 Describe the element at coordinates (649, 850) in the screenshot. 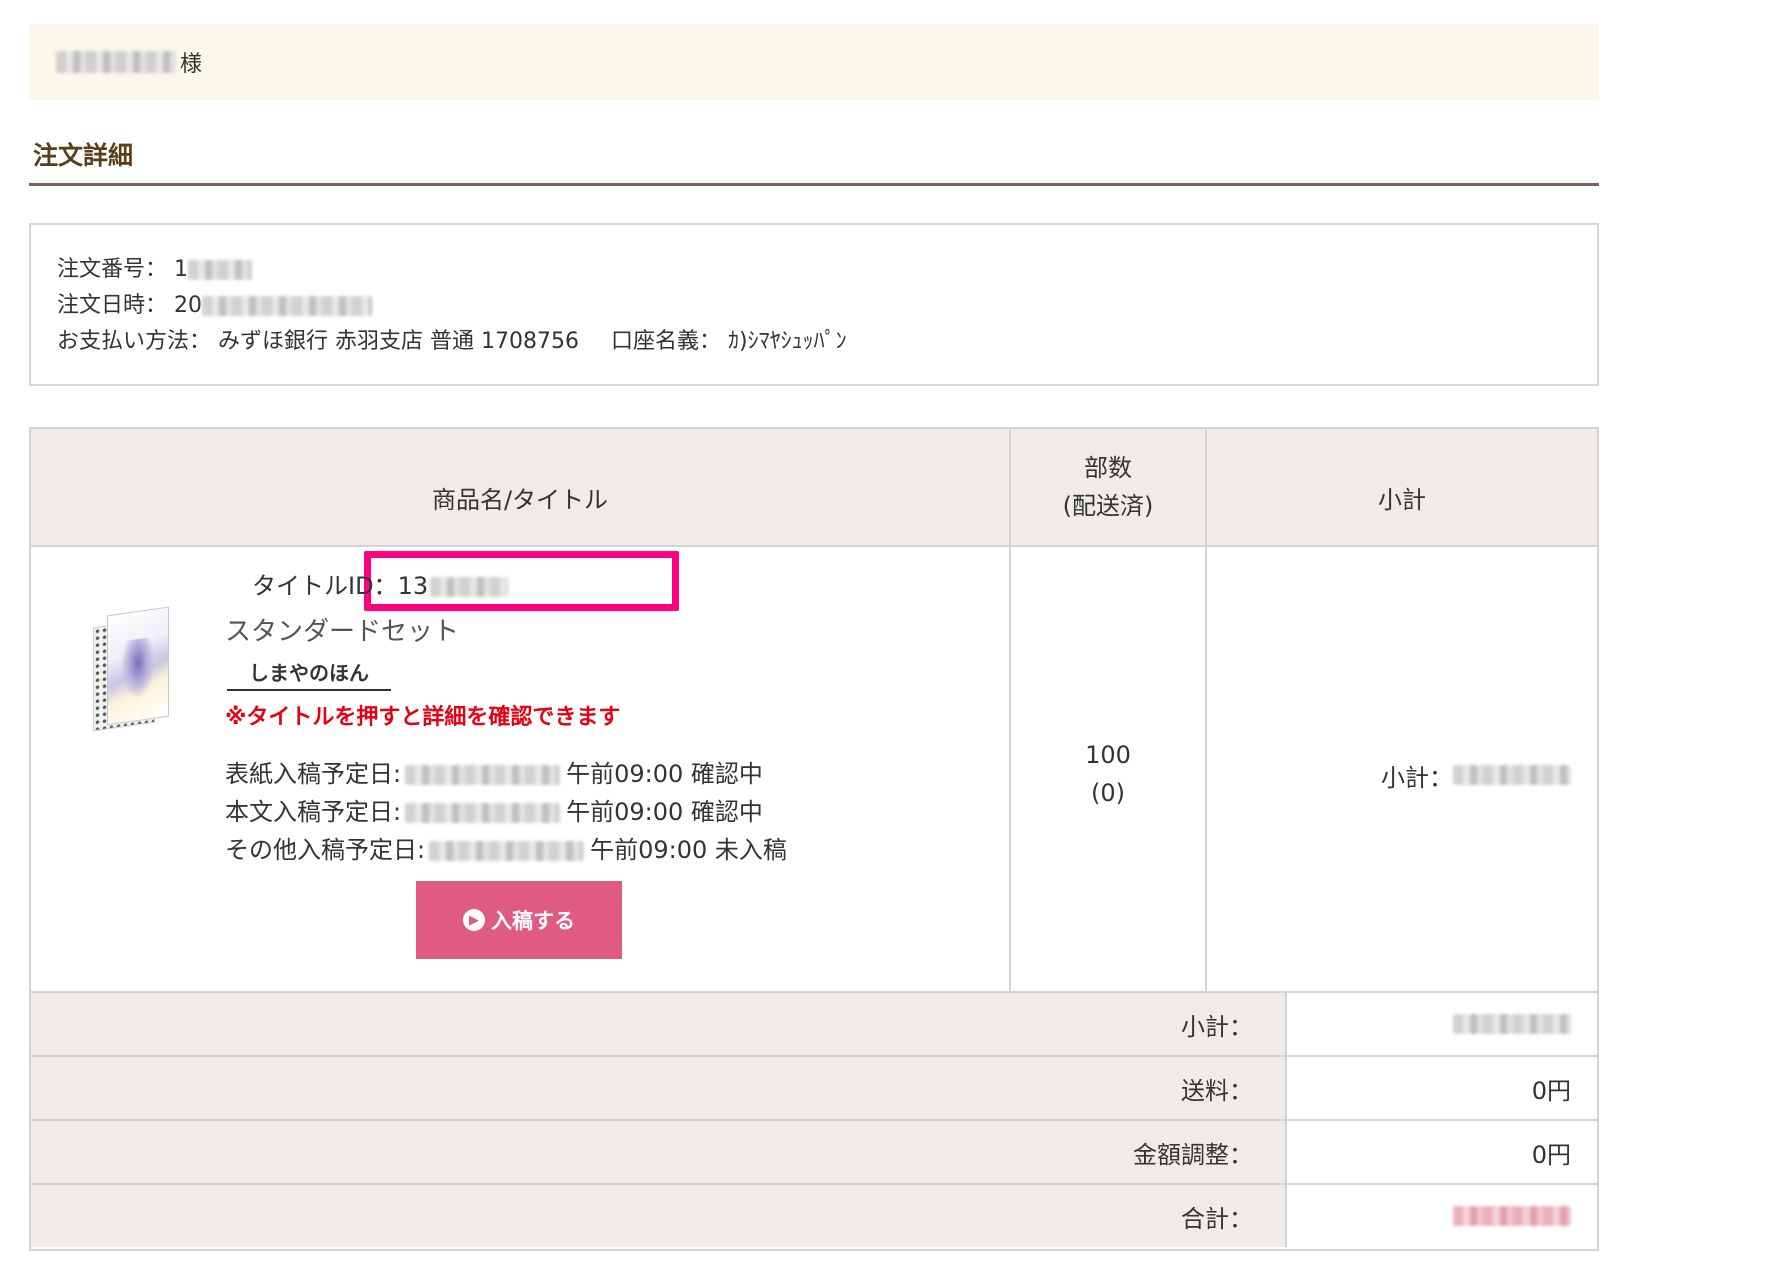

I see `other-date-time: 午前09:00` at that location.